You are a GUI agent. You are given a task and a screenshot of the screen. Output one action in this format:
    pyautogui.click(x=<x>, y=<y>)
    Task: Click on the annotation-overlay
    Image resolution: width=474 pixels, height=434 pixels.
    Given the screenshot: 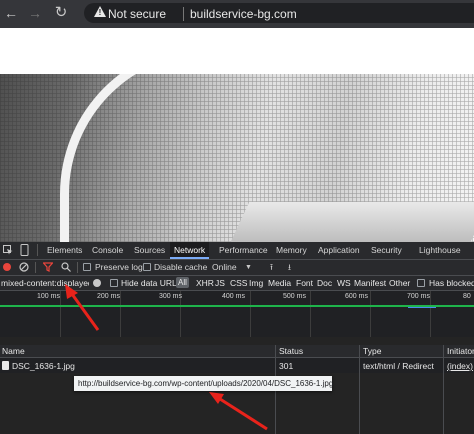 What is the action you would take?
    pyautogui.click(x=166, y=357)
    